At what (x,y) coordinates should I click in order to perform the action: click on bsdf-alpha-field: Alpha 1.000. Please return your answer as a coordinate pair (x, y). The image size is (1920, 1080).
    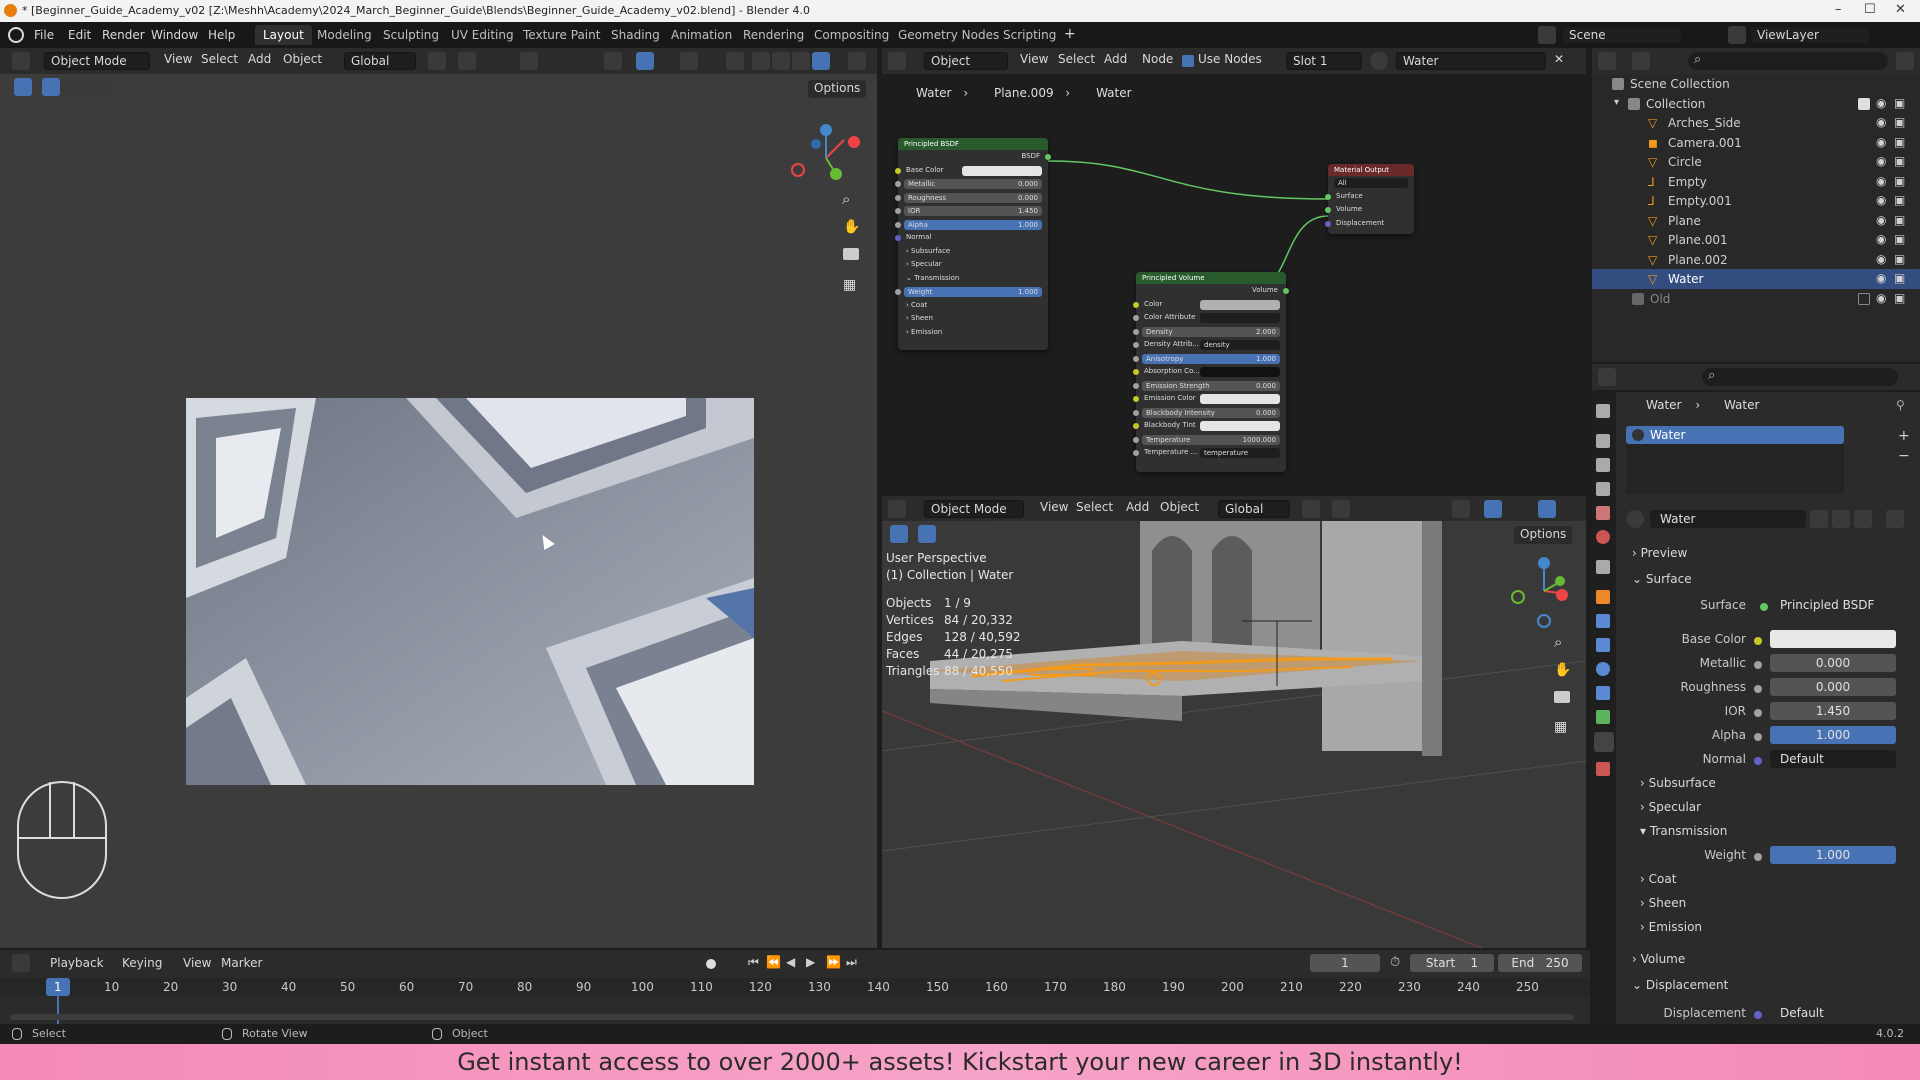
    Looking at the image, I should click on (973, 224).